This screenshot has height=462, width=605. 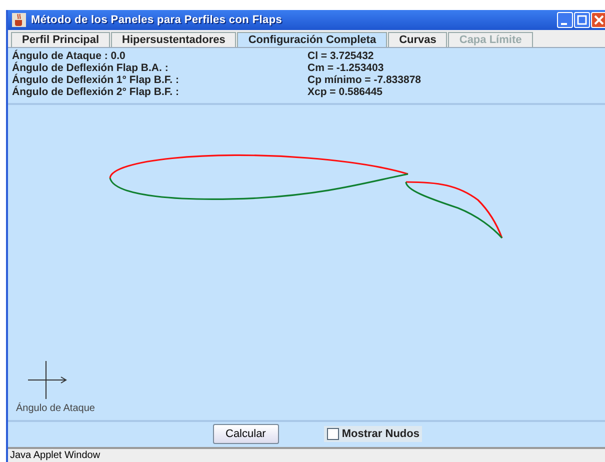 What do you see at coordinates (173, 39) in the screenshot?
I see `tab: Hipersustentadores` at bounding box center [173, 39].